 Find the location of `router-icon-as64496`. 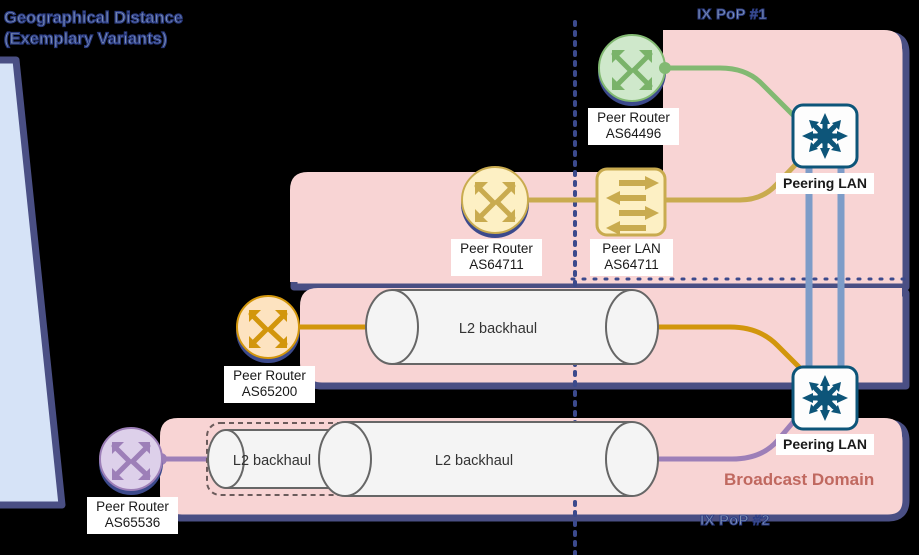

router-icon-as64496 is located at coordinates (634, 70).